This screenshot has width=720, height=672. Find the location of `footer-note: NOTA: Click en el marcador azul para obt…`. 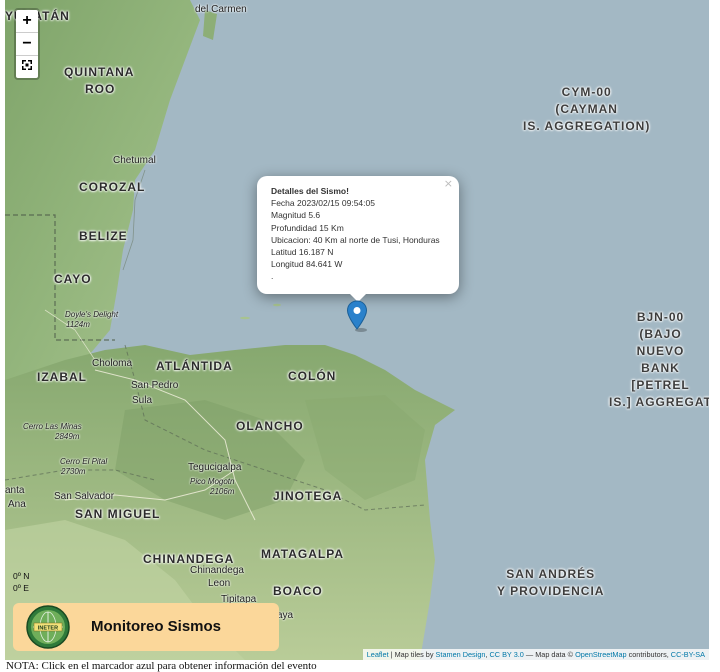

footer-note: NOTA: Click en el marcador azul para obt… is located at coordinates (161, 666).